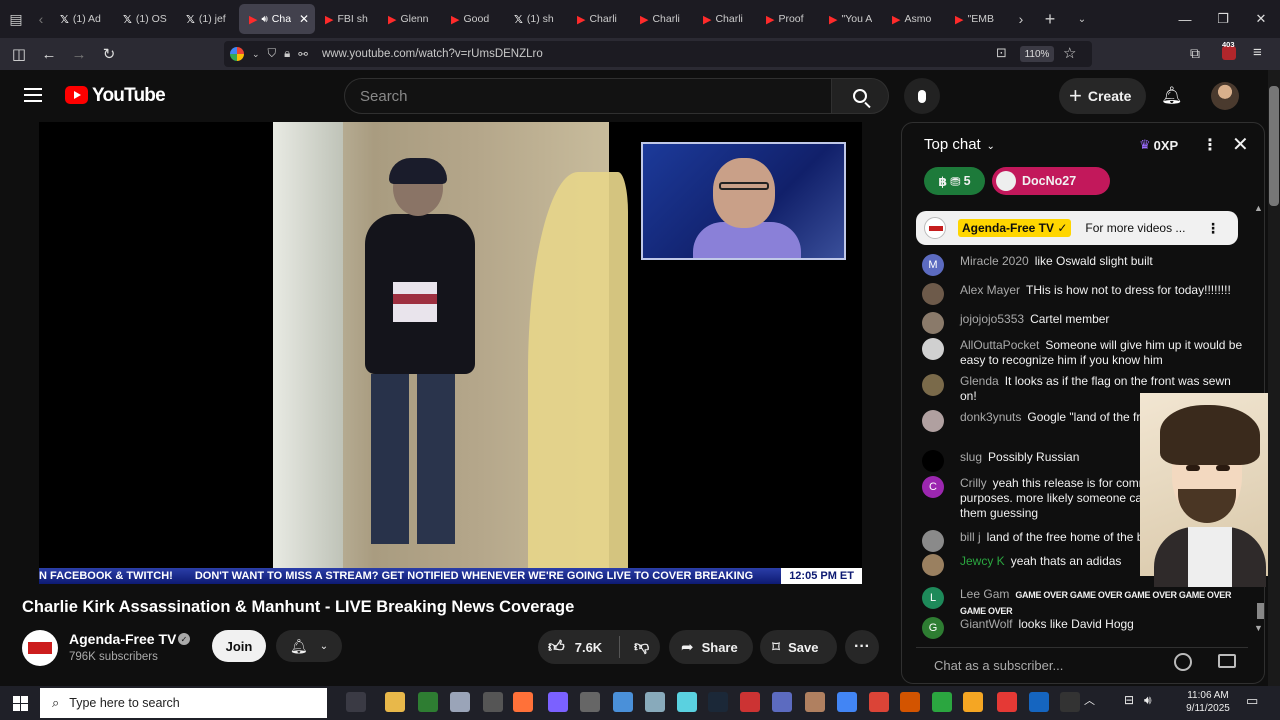 This screenshot has height=720, width=1280. I want to click on browser-tab: 𝕏 (1) OS, so click(144, 19).